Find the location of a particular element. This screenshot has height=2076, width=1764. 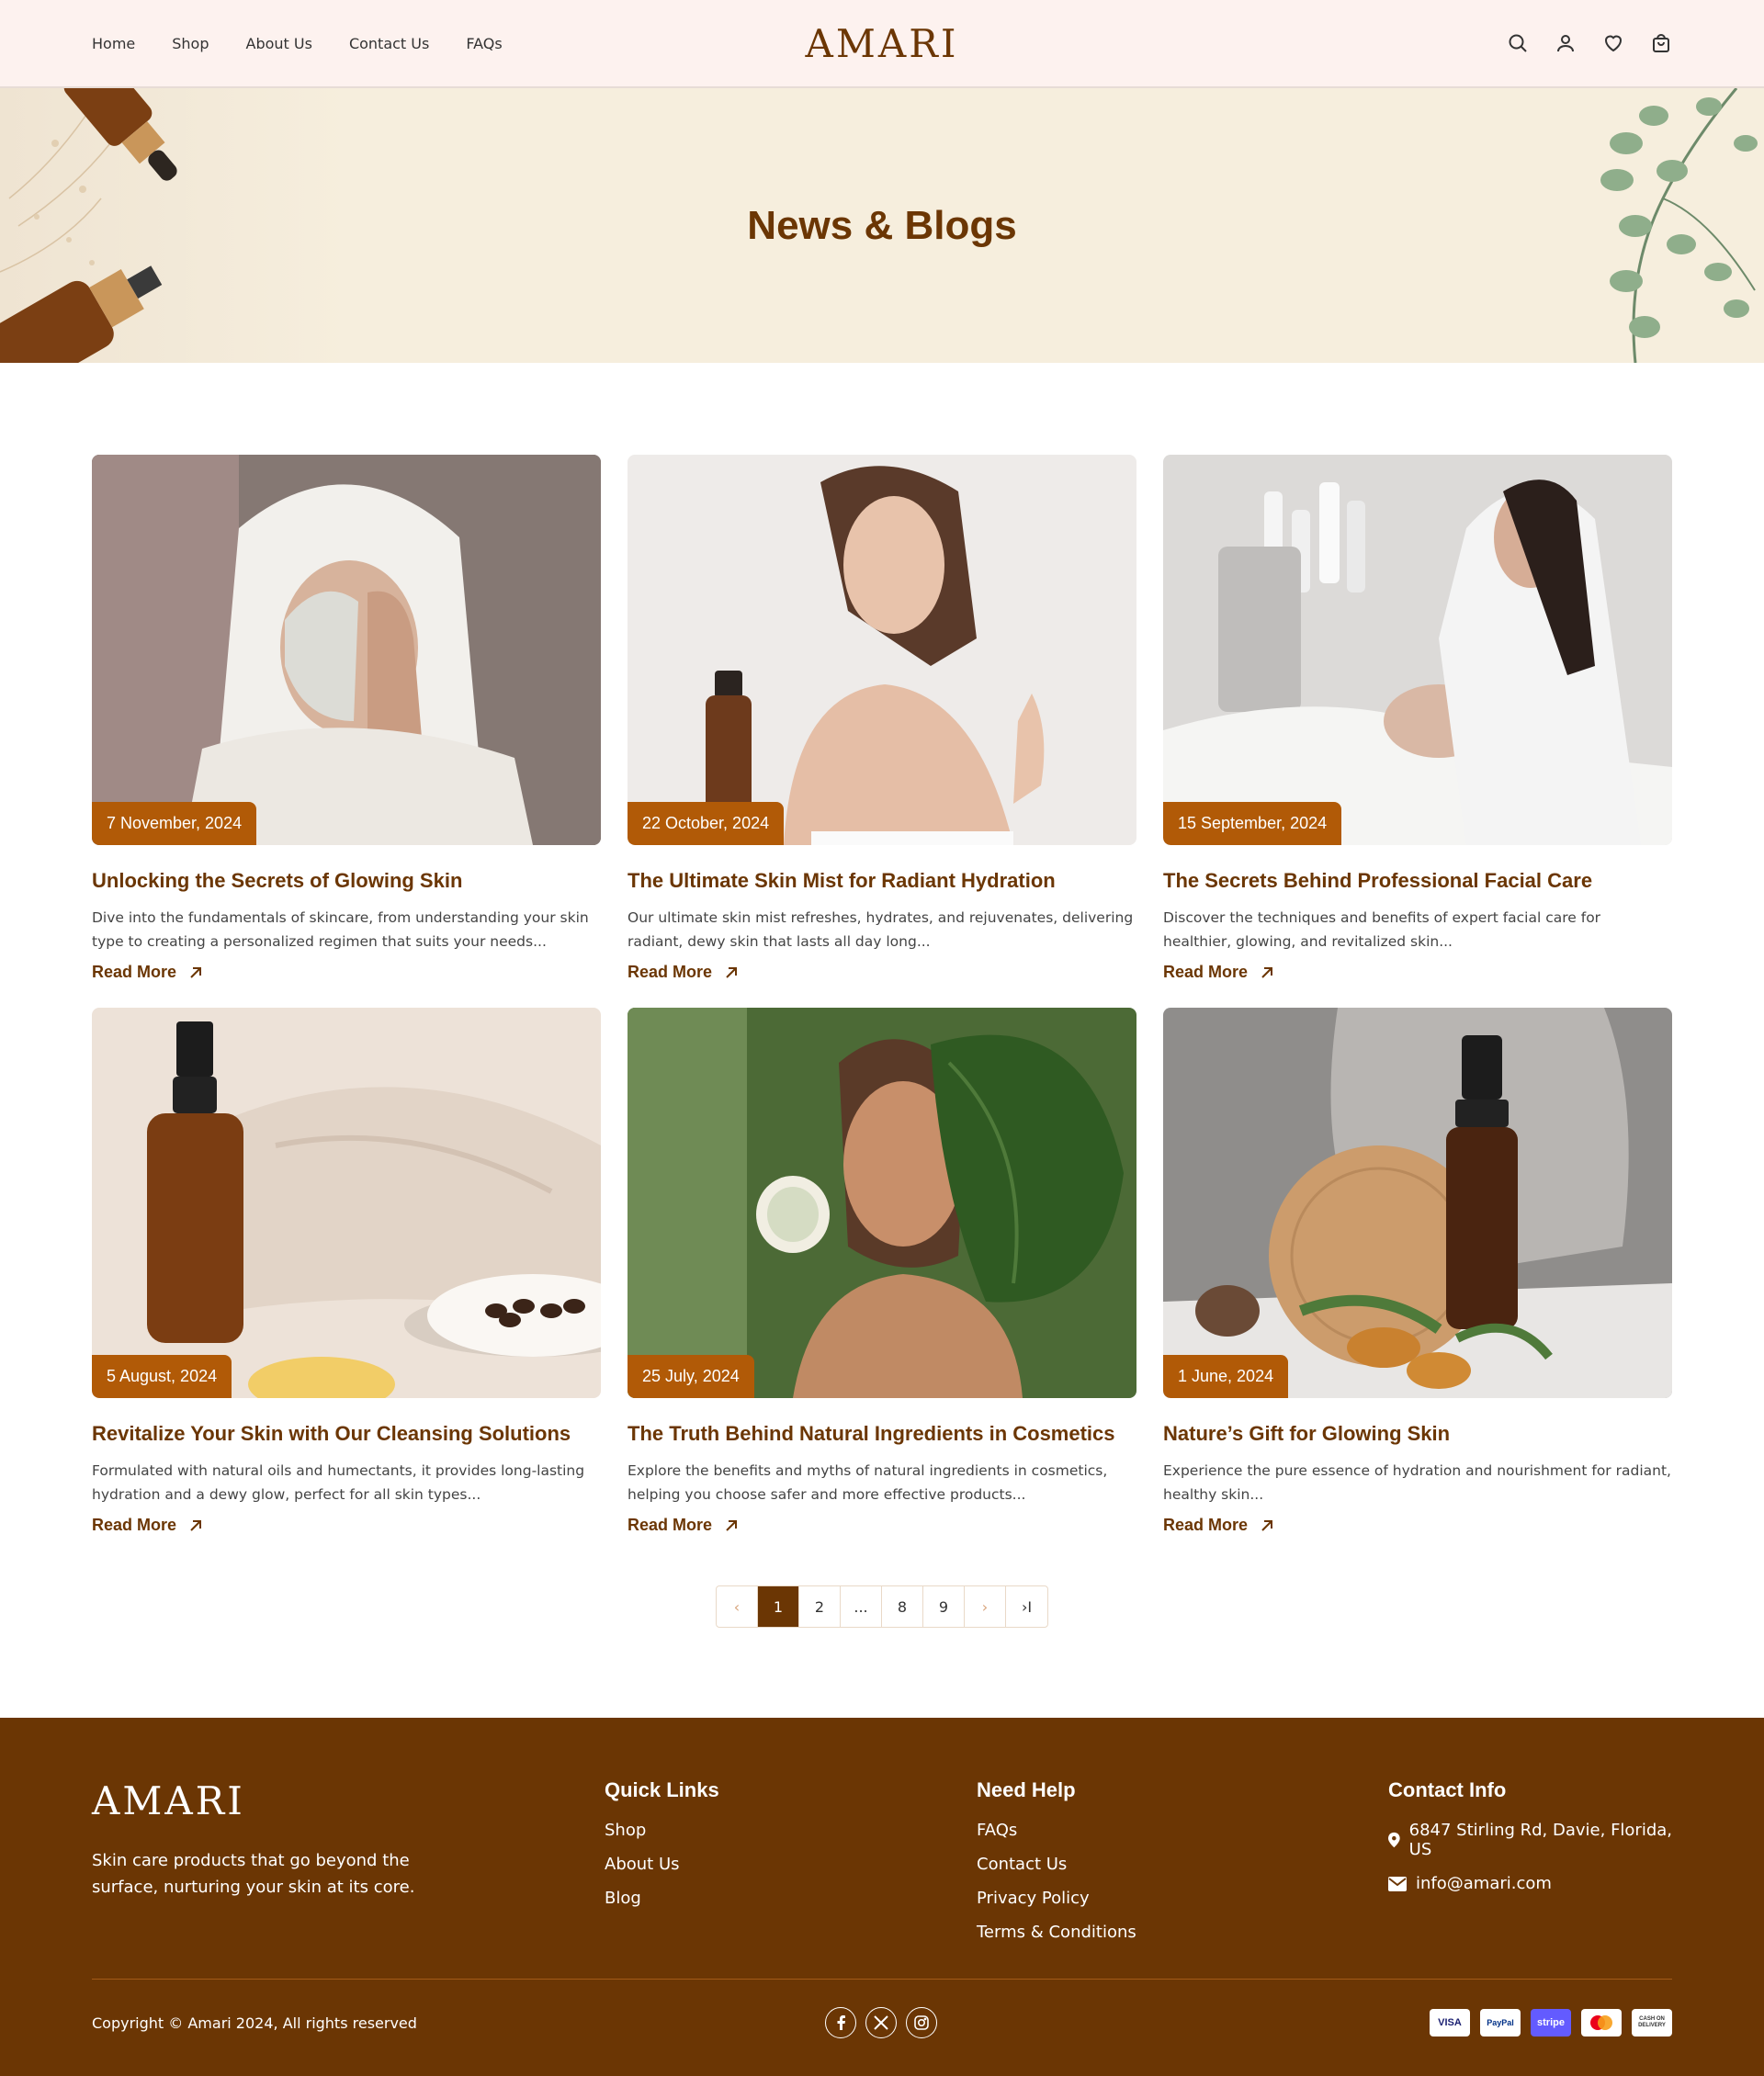

pagination: ‹ 1 2 ... 8 9 › ›I is located at coordinates (882, 1606).